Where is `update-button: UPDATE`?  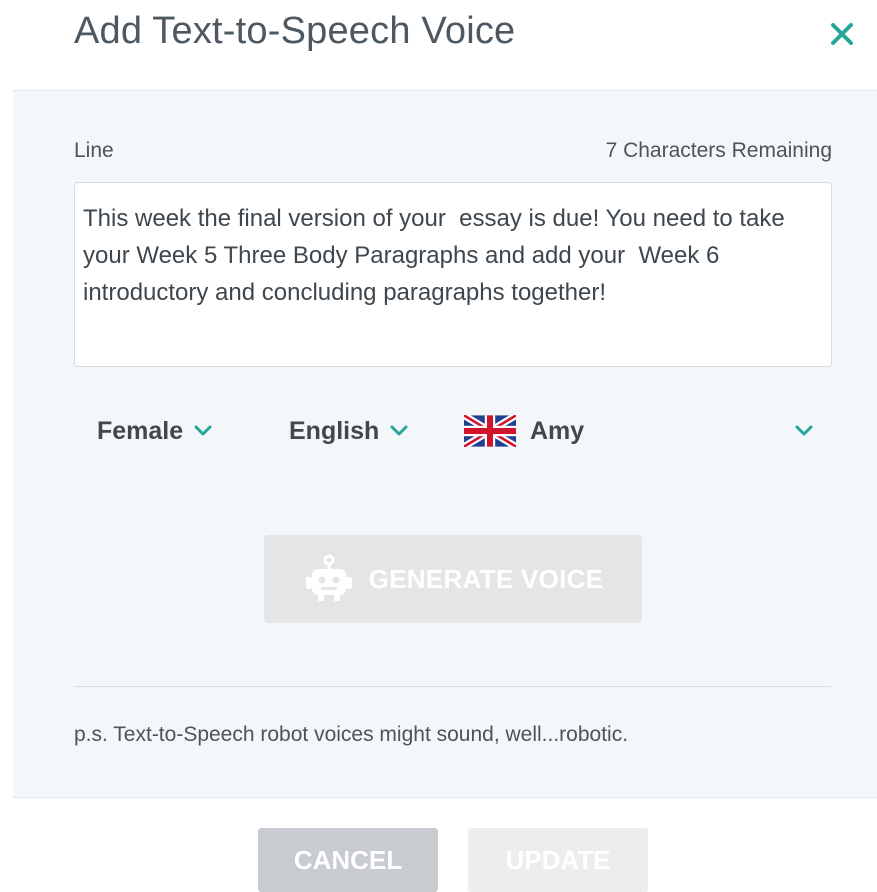 update-button: UPDATE is located at coordinates (558, 860).